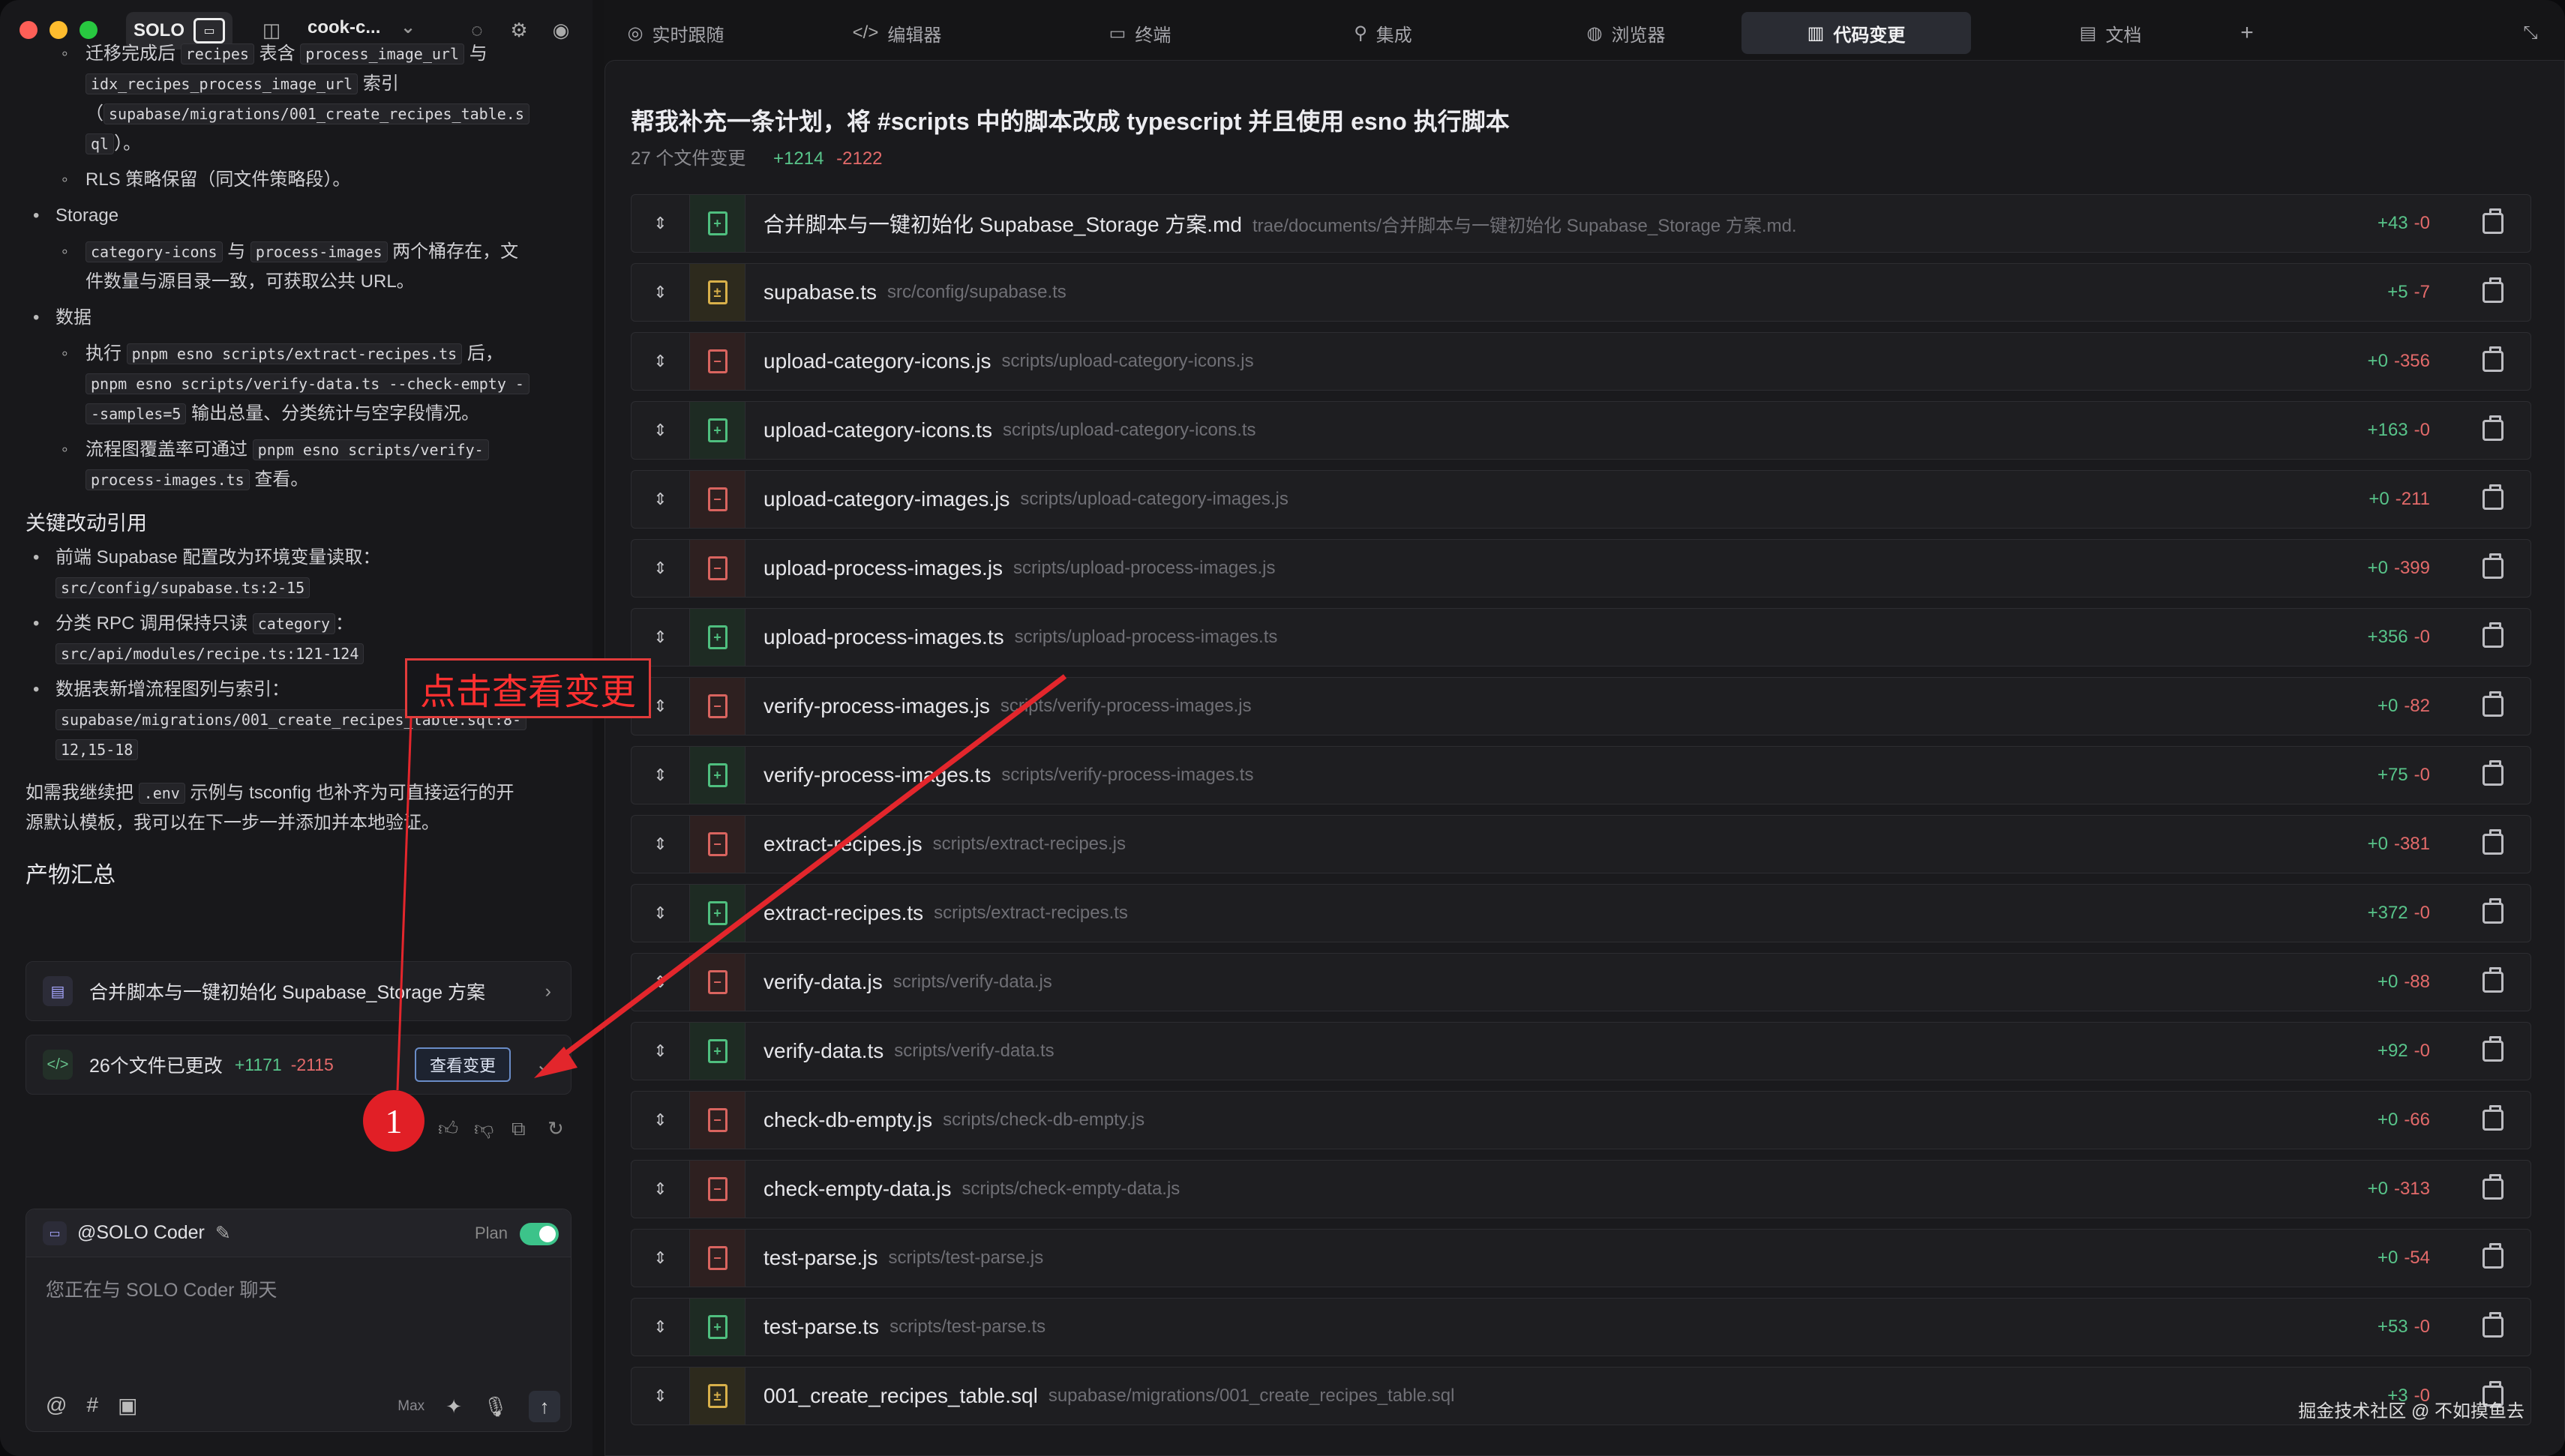 The width and height of the screenshot is (2565, 1456). What do you see at coordinates (843, 913) in the screenshot?
I see `file-name: extract-recipes.ts` at bounding box center [843, 913].